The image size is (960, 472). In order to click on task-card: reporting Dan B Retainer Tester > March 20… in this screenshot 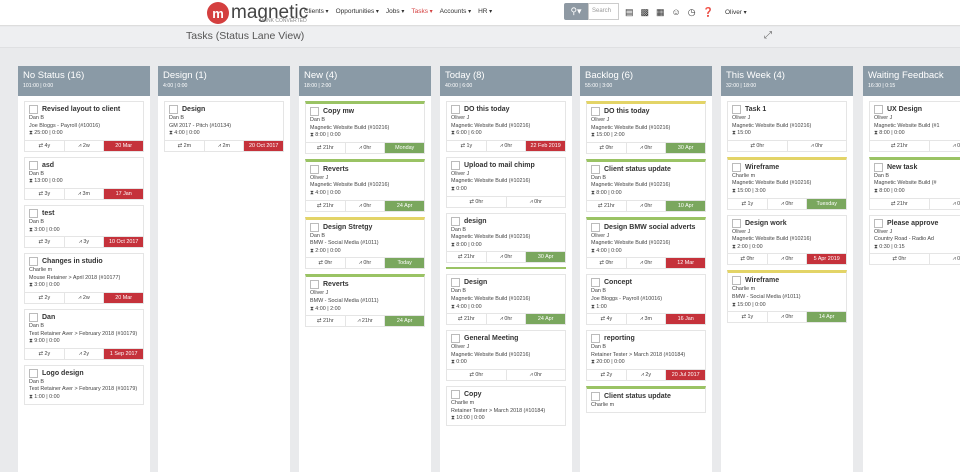, I will do `click(646, 355)`.